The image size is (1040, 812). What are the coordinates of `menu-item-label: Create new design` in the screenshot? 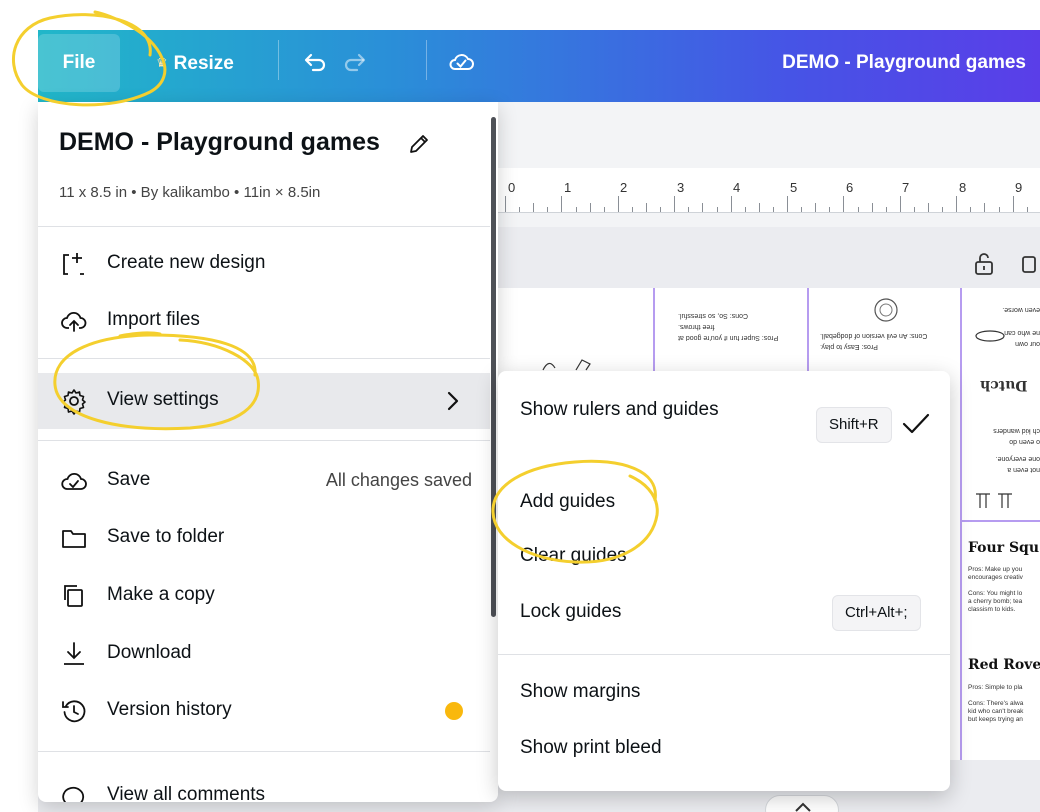 It's located at (186, 262).